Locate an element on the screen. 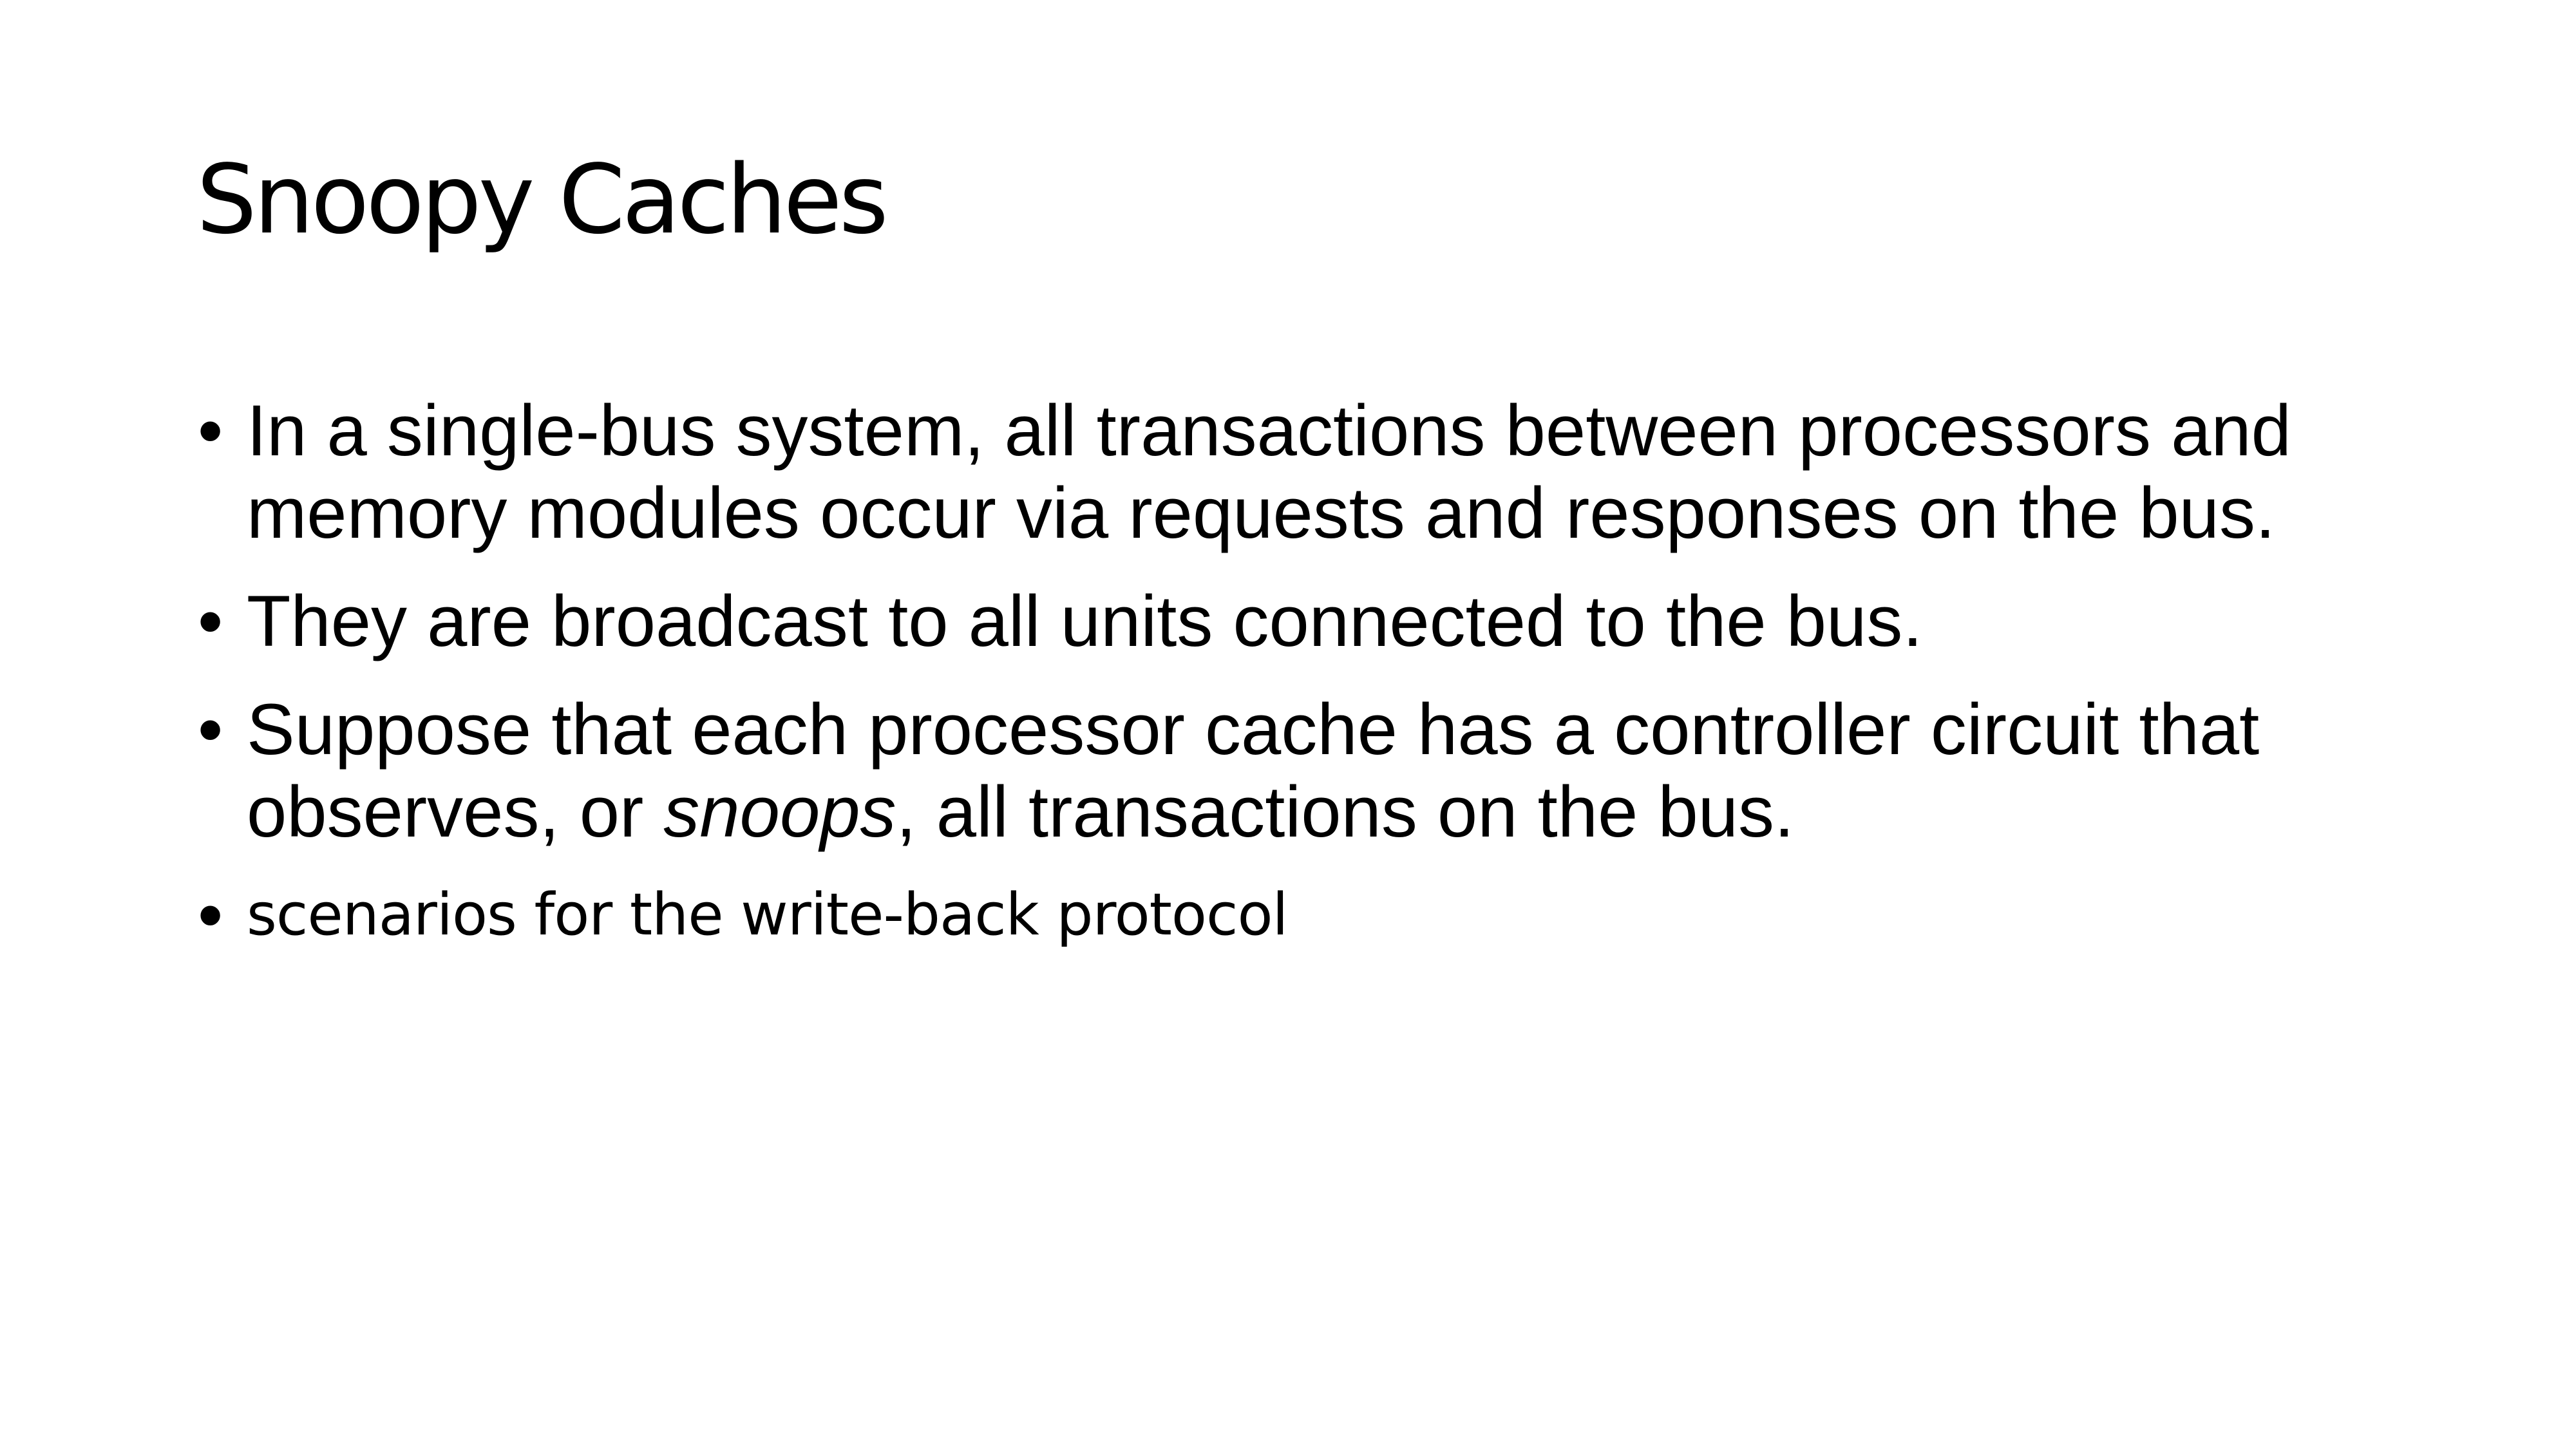 This screenshot has width=2576, height=1449. bullet-item: • scenarios for the write-back protocol is located at coordinates (1323, 915).